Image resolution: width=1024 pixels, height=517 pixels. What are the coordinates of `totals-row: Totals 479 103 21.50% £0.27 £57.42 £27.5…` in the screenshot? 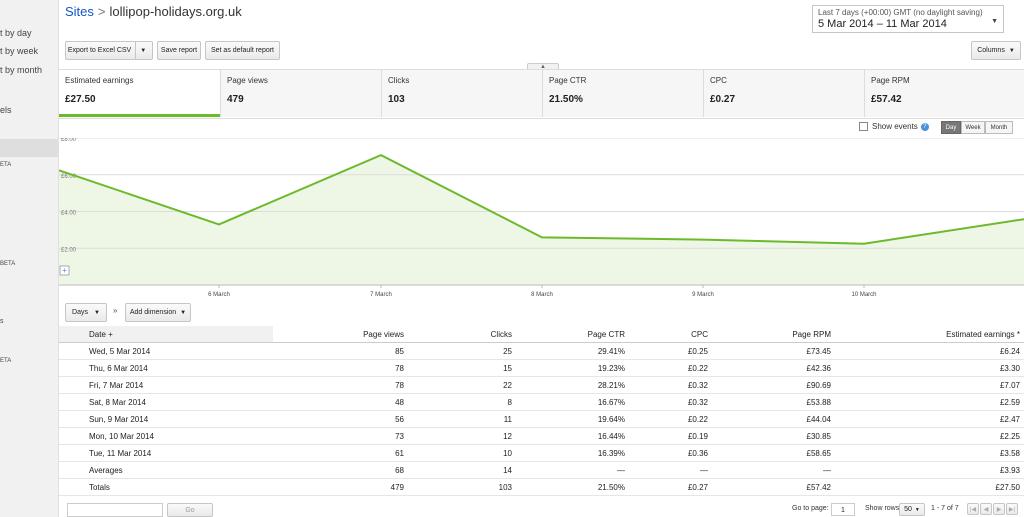 It's located at (541, 487).